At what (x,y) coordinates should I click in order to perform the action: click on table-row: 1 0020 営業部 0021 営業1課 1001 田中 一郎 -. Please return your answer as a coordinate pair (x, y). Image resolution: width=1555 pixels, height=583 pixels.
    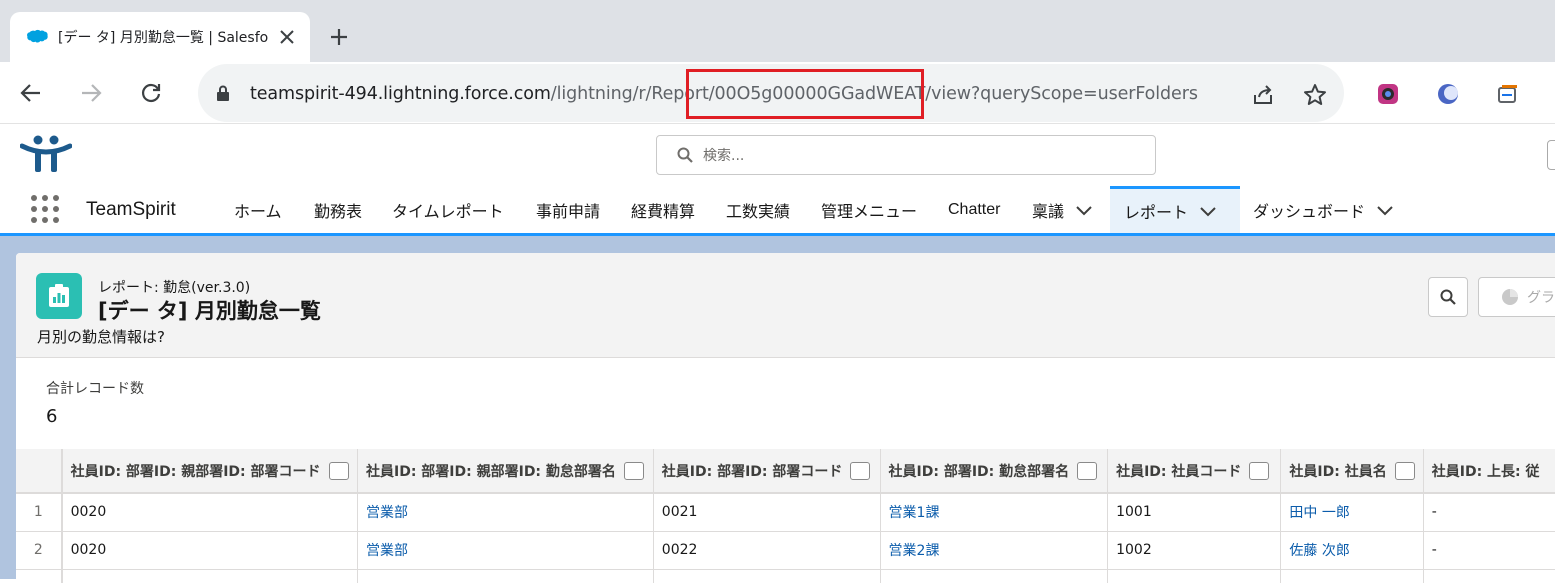
    Looking at the image, I should click on (785, 512).